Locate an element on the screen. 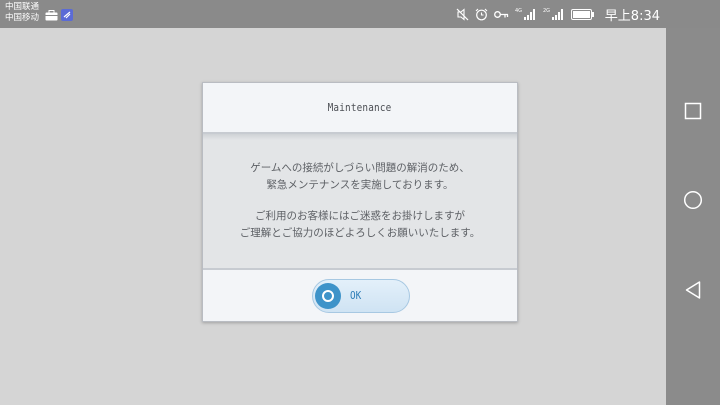  message-line-1: ゲームへの接続がしづらい問題の解消のため、 is located at coordinates (360, 168).